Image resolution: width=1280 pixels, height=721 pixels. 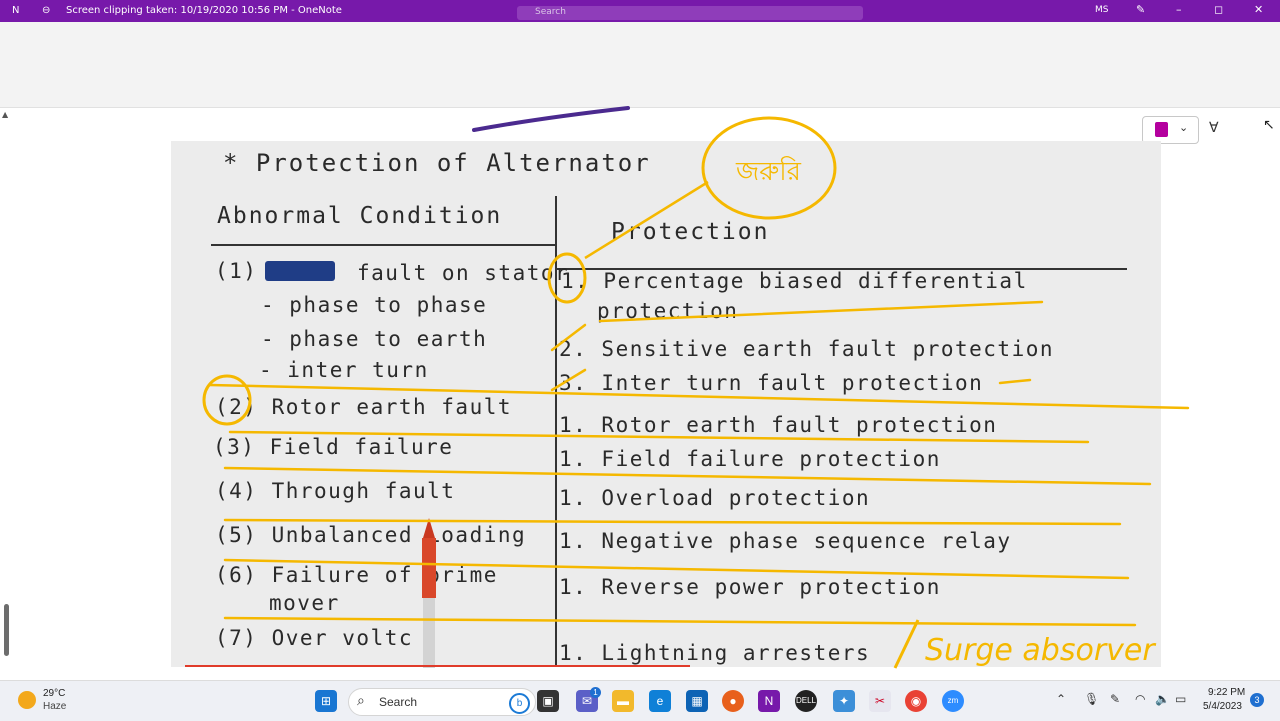 What do you see at coordinates (771, 383) in the screenshot?
I see `right-row-3: 3. Inter turn fault protection` at bounding box center [771, 383].